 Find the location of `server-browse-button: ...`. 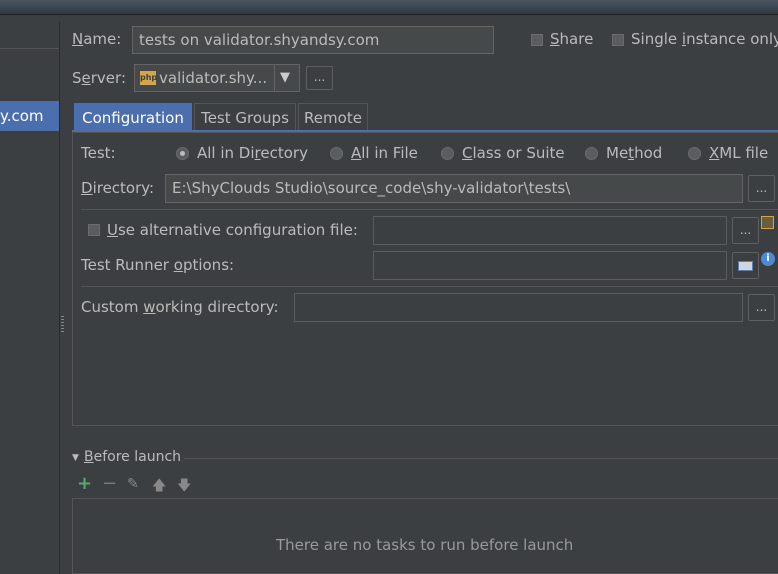

server-browse-button: ... is located at coordinates (319, 78).